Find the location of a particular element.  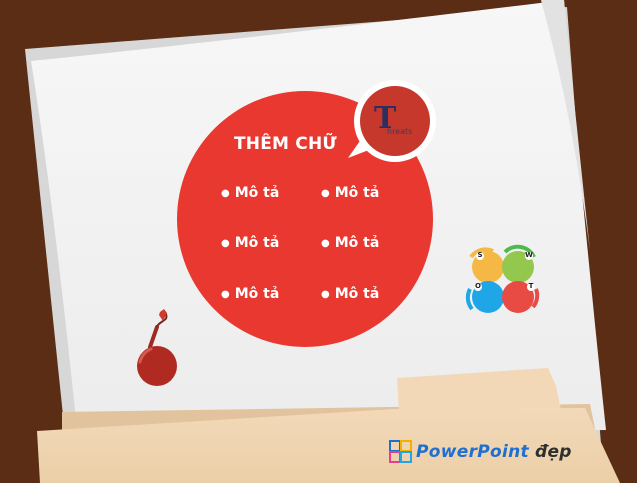

logo-text-point: Point is located at coordinates (503, 452).